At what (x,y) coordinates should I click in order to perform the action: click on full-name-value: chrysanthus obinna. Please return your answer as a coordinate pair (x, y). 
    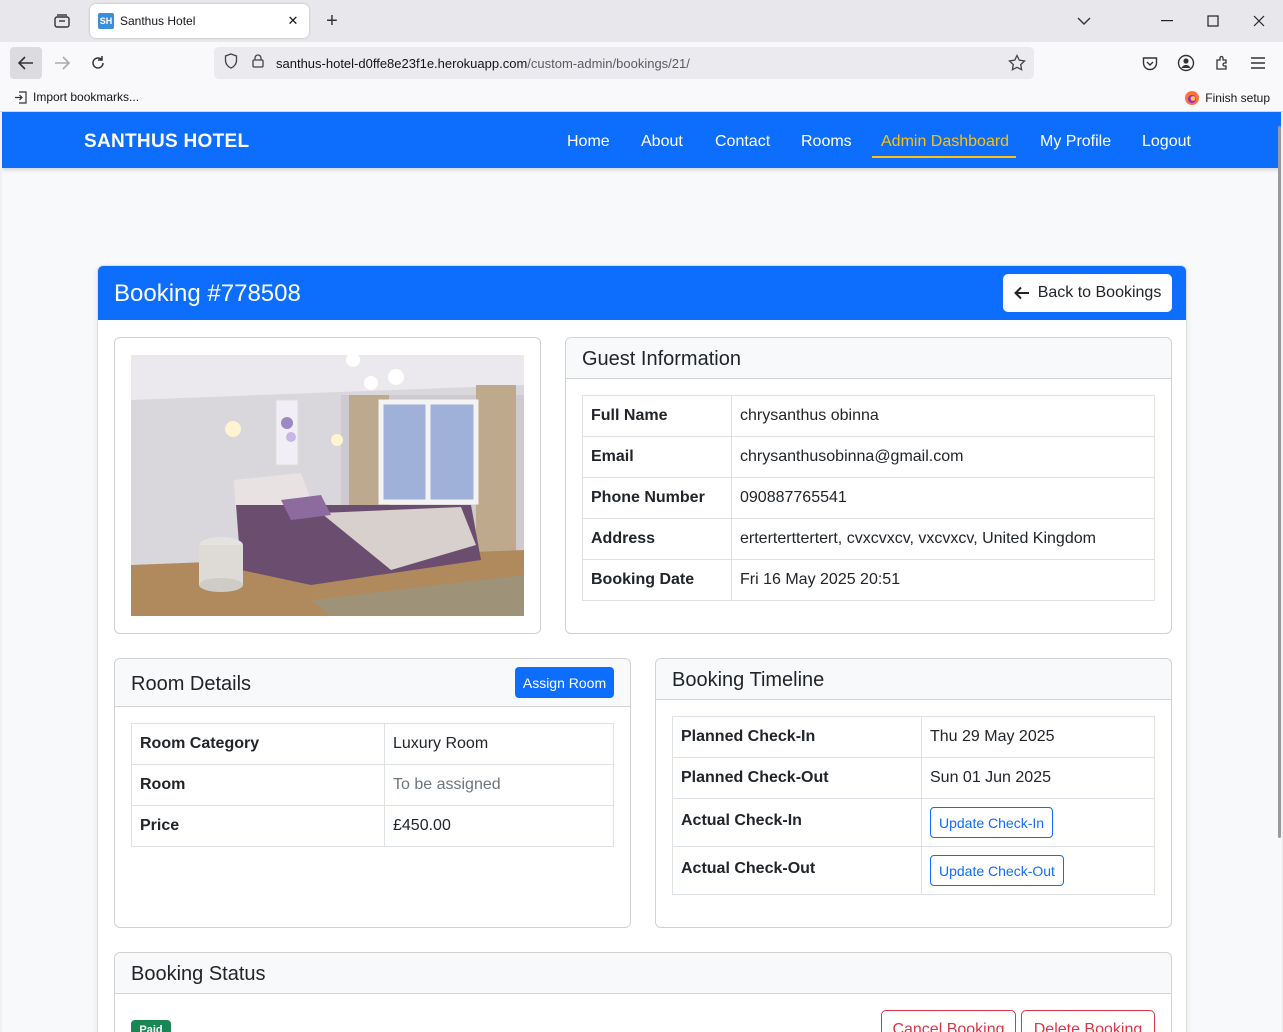
    Looking at the image, I should click on (943, 416).